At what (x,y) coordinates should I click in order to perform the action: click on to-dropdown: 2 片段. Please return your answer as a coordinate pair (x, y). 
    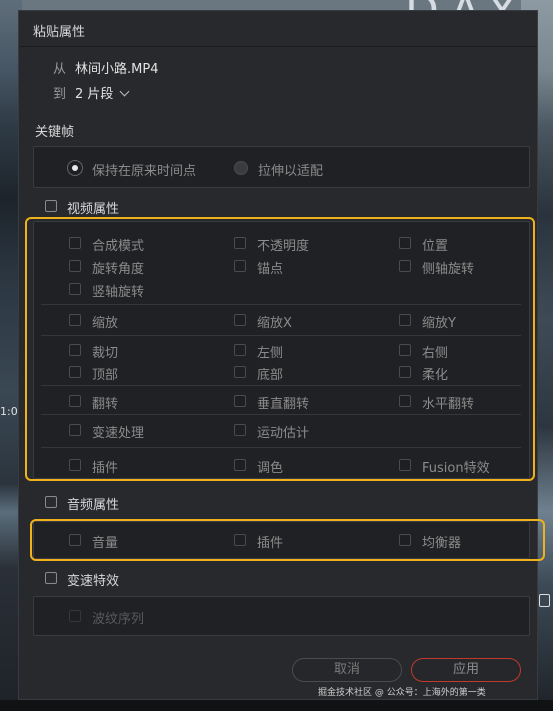
    Looking at the image, I should click on (102, 92).